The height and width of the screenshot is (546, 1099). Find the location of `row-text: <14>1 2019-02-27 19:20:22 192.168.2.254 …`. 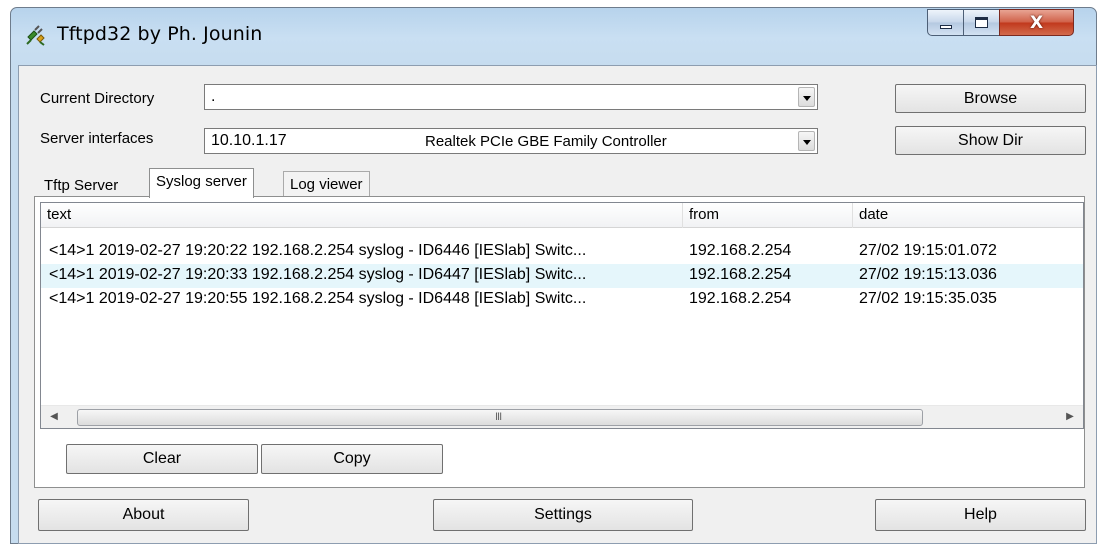

row-text: <14>1 2019-02-27 19:20:22 192.168.2.254 … is located at coordinates (318, 250).